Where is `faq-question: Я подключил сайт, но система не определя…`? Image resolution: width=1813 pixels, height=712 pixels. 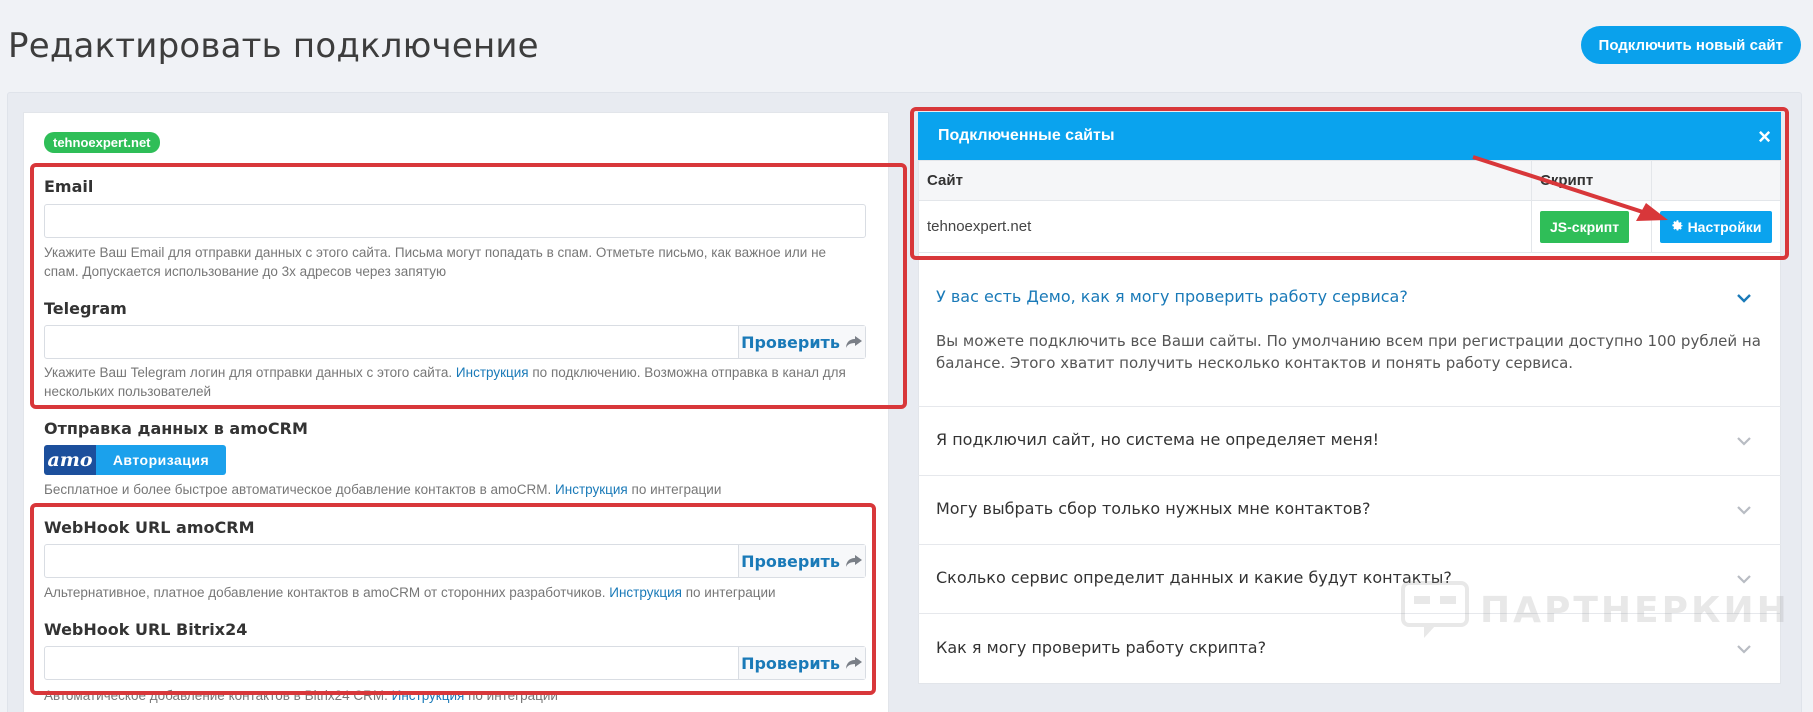
faq-question: Я подключил сайт, но система не определя… is located at coordinates (1157, 439).